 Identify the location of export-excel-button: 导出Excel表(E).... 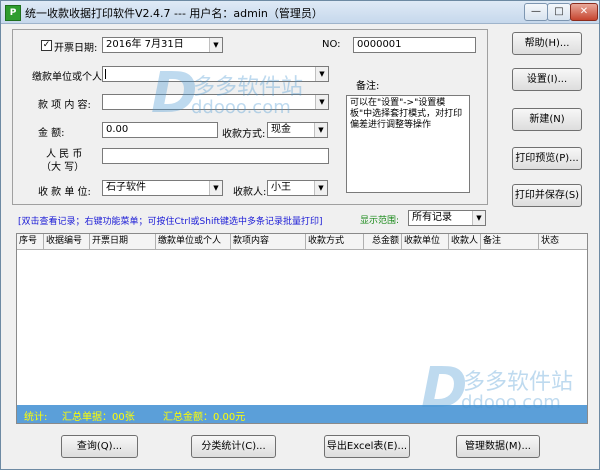
(367, 446).